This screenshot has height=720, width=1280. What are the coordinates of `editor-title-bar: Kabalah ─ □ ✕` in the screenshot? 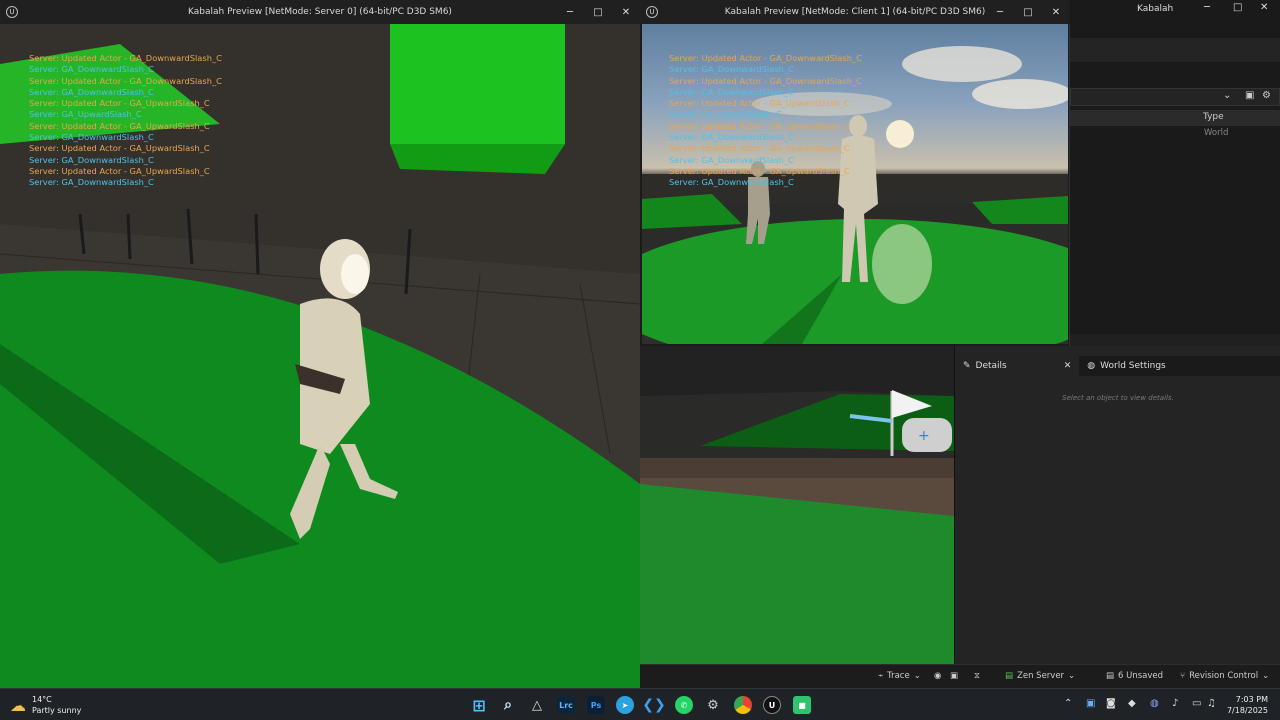 It's located at (1175, 9).